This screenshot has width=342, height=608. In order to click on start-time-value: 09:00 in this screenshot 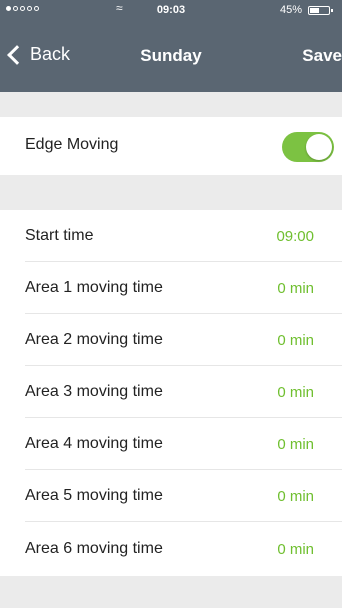, I will do `click(295, 236)`.